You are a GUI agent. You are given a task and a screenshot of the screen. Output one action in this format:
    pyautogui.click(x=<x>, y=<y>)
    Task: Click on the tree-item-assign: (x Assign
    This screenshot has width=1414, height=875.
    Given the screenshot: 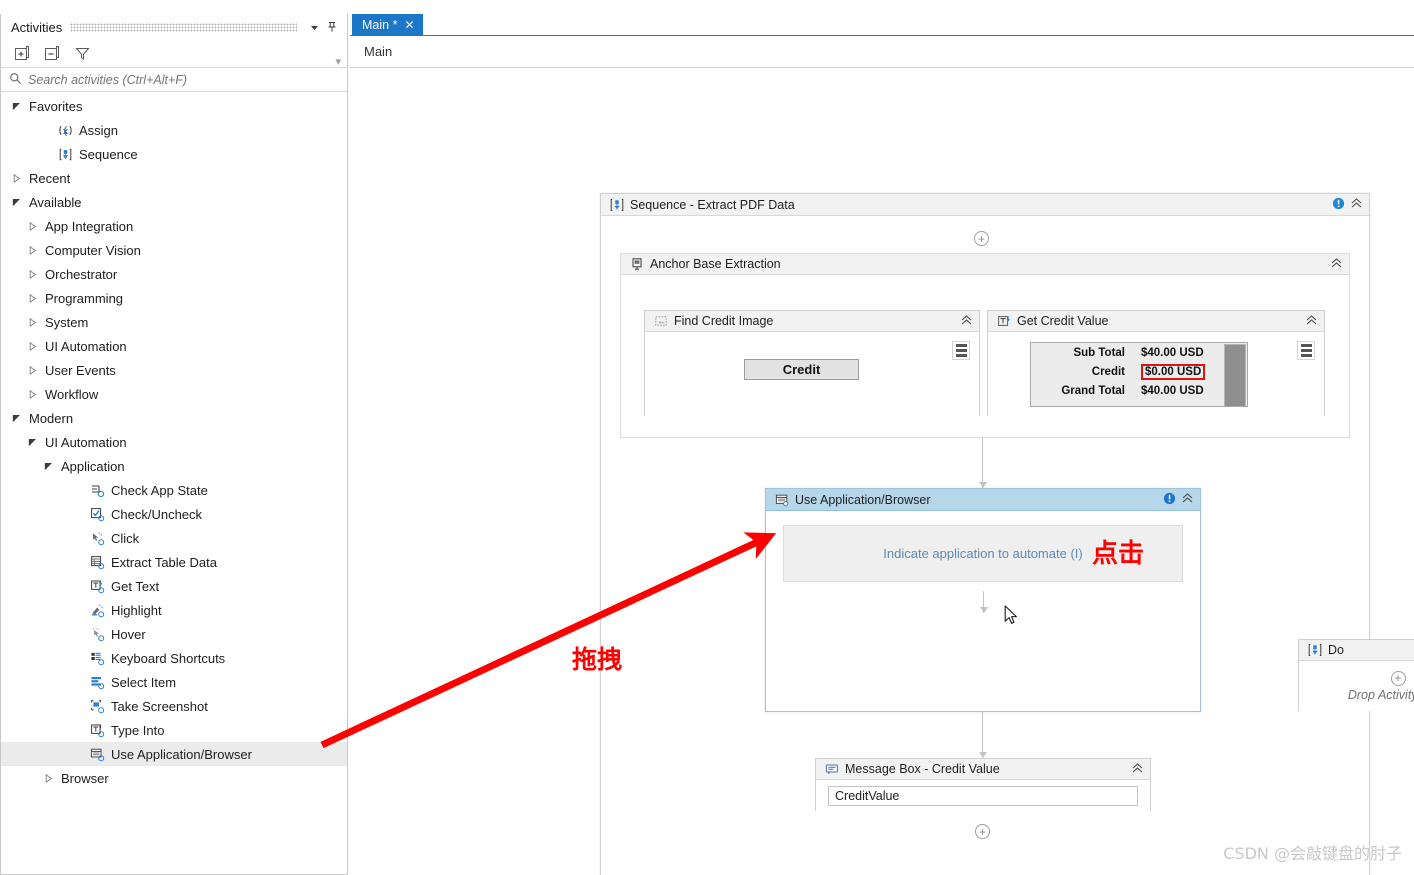 What is the action you would take?
    pyautogui.click(x=174, y=130)
    